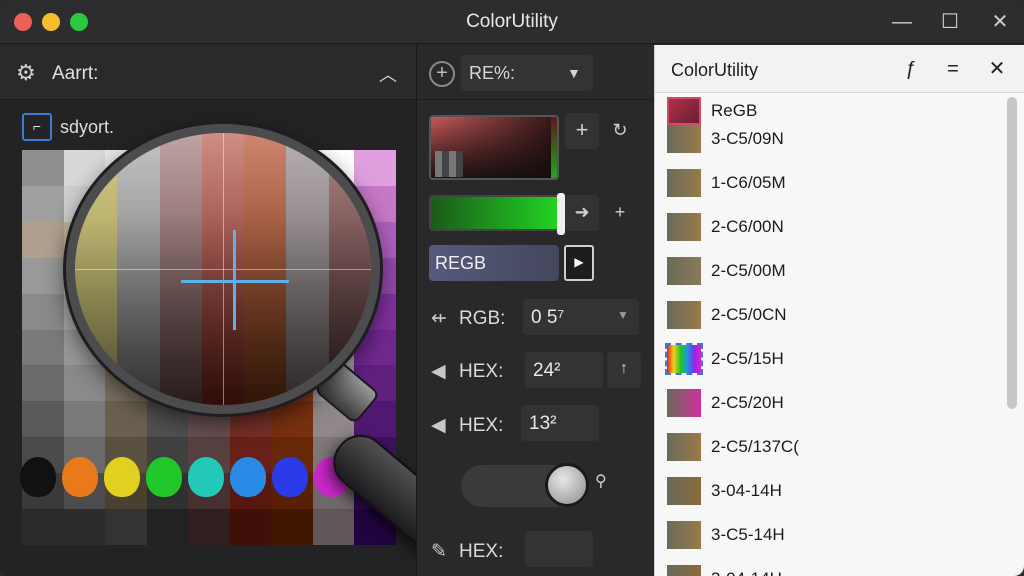 This screenshot has height=576, width=1024. Describe the element at coordinates (950, 22) in the screenshot. I see `maximize-icon: ☐` at that location.